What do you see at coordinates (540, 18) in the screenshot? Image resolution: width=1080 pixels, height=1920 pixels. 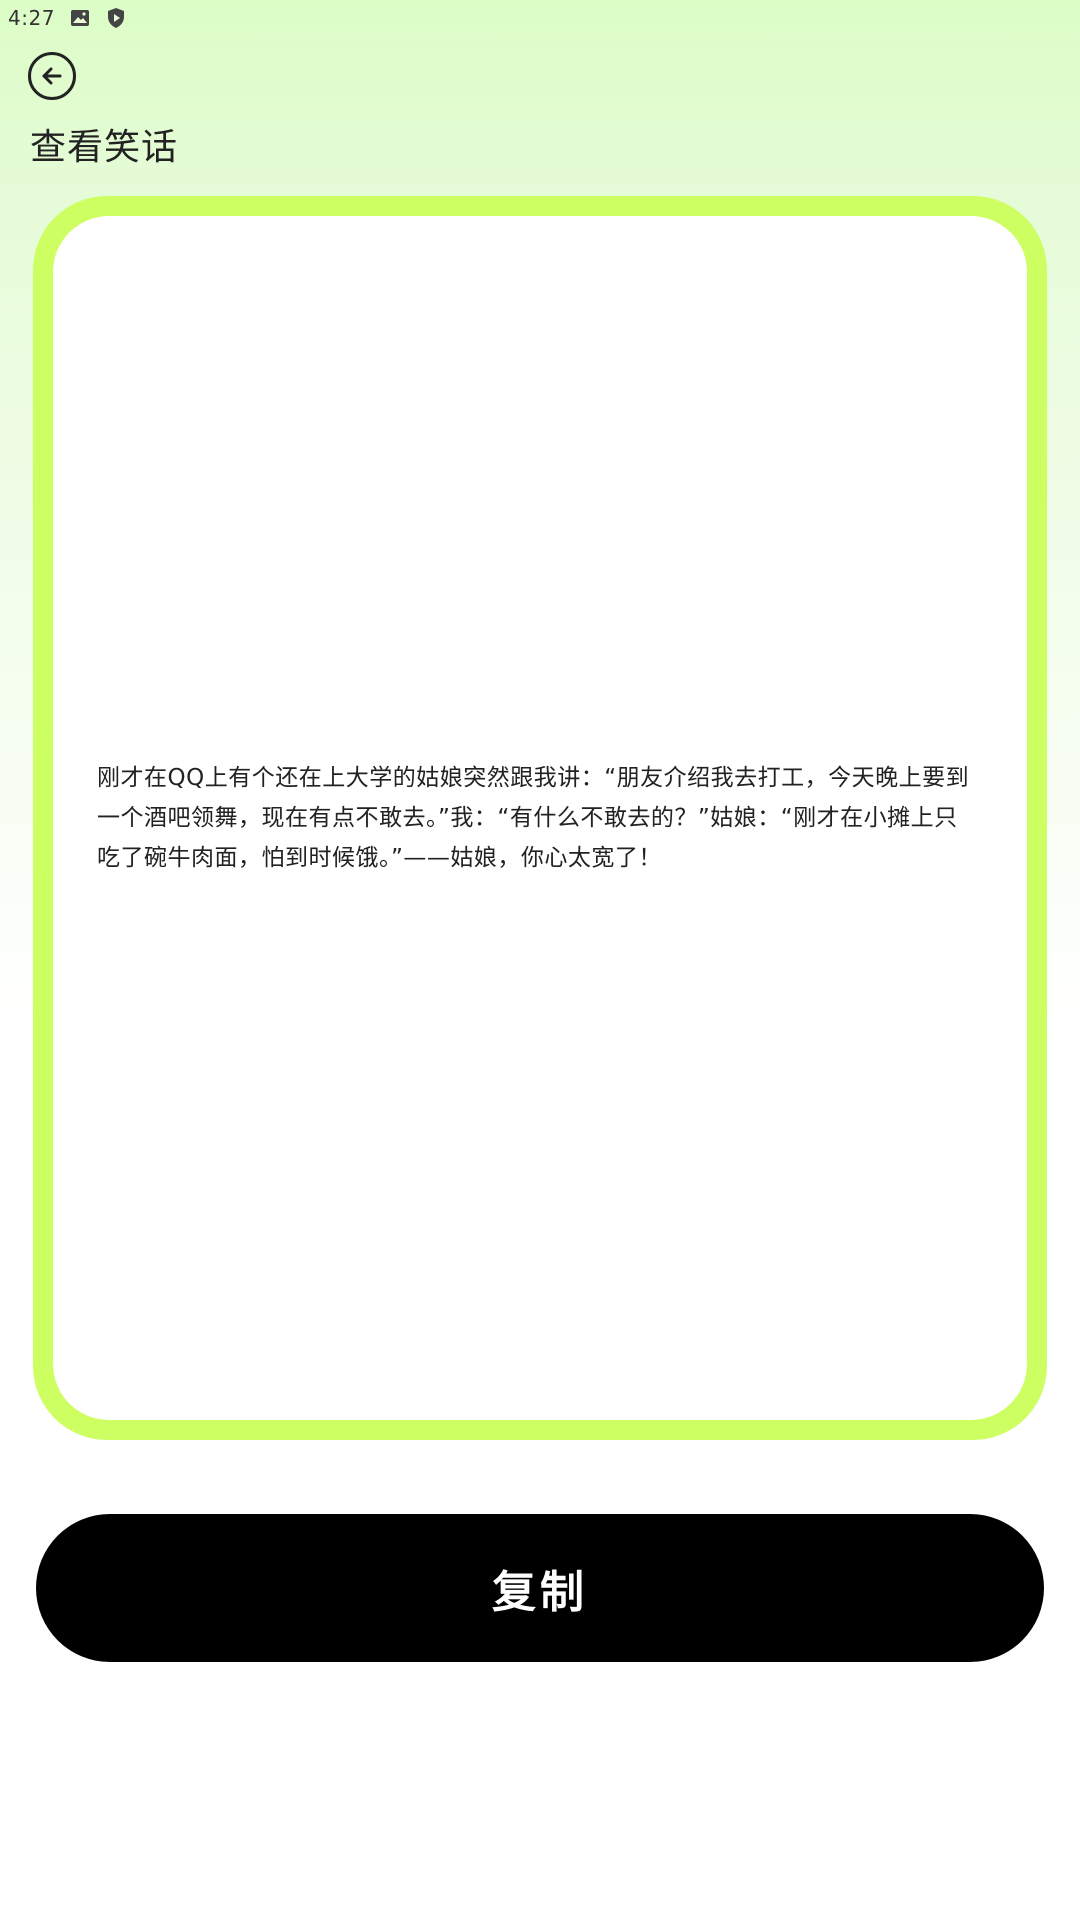 I see `status-bar: 4:27` at bounding box center [540, 18].